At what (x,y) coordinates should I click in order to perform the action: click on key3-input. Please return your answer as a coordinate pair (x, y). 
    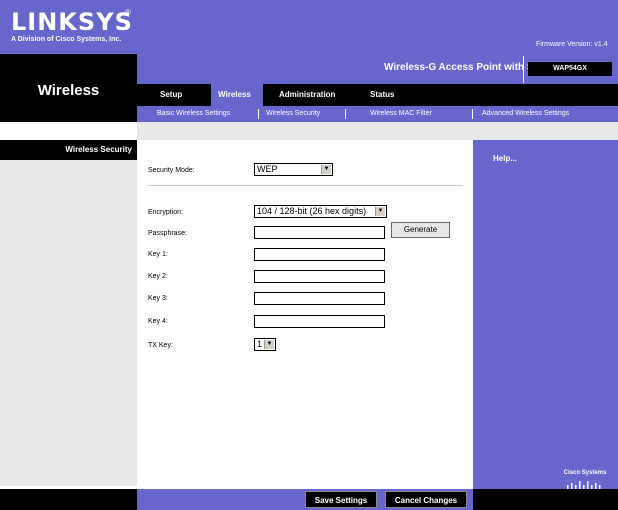
    Looking at the image, I should click on (319, 298).